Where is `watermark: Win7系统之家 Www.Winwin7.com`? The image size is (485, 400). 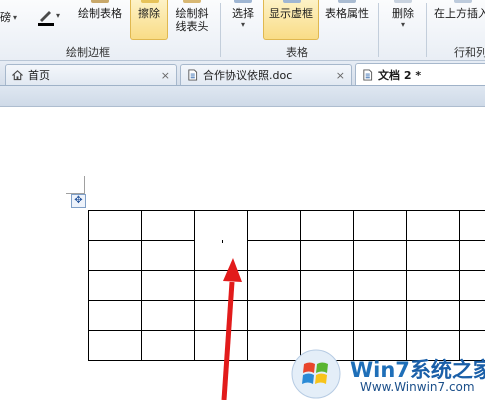 watermark: Win7系统之家 Www.Winwin7.com is located at coordinates (387, 373).